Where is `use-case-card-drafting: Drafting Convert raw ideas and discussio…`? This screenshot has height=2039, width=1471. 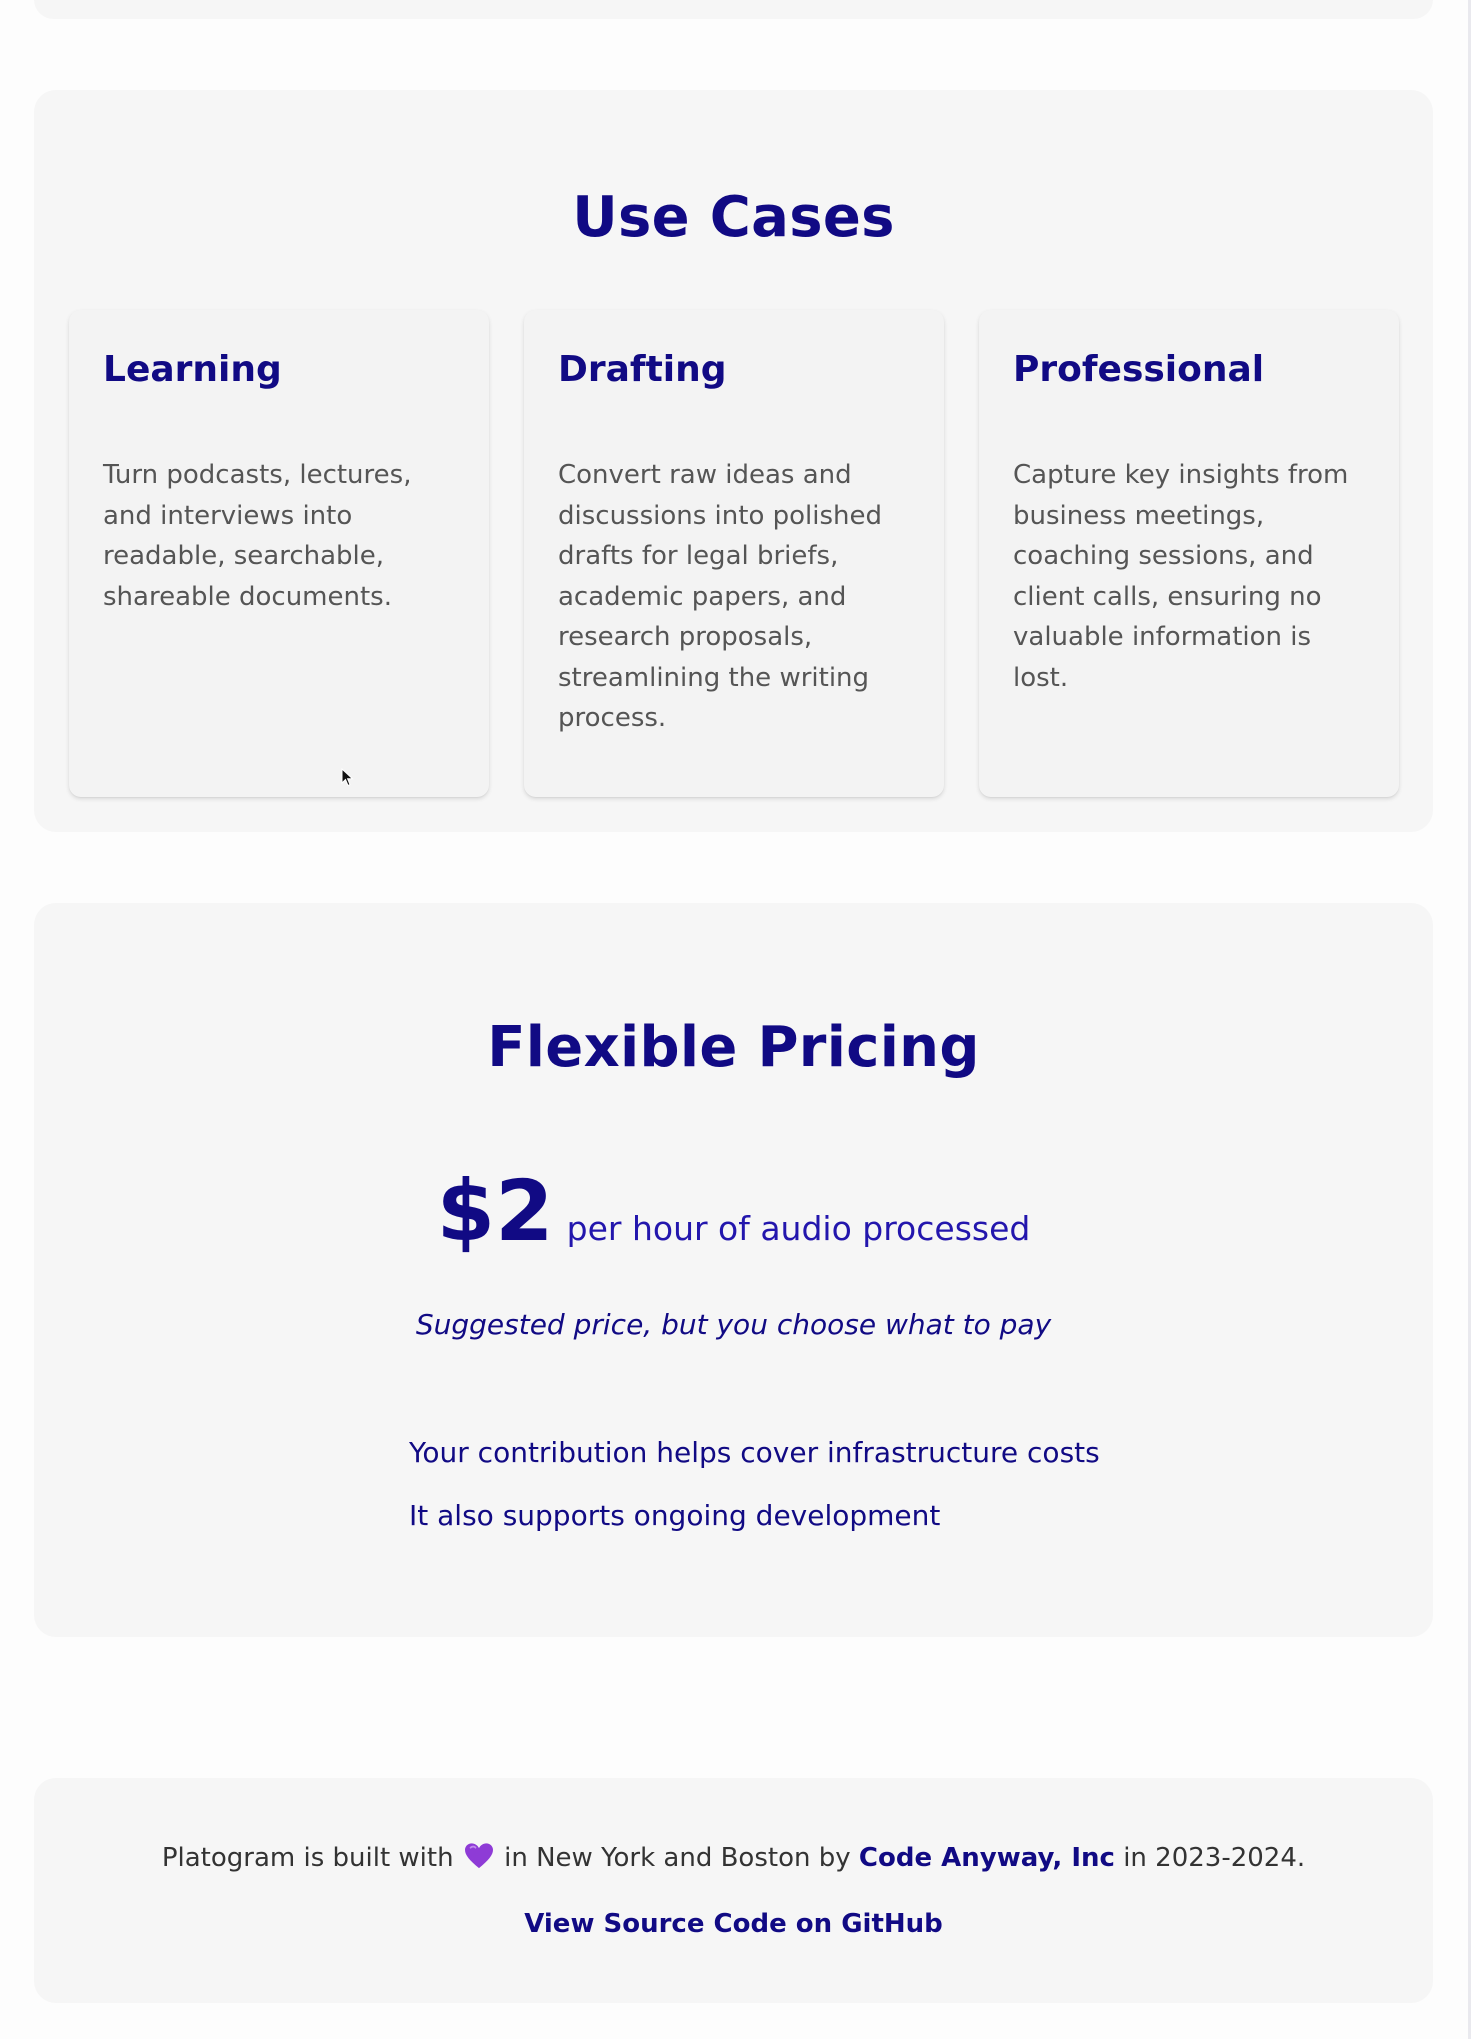
use-case-card-drafting: Drafting Convert raw ideas and discussio… is located at coordinates (734, 553).